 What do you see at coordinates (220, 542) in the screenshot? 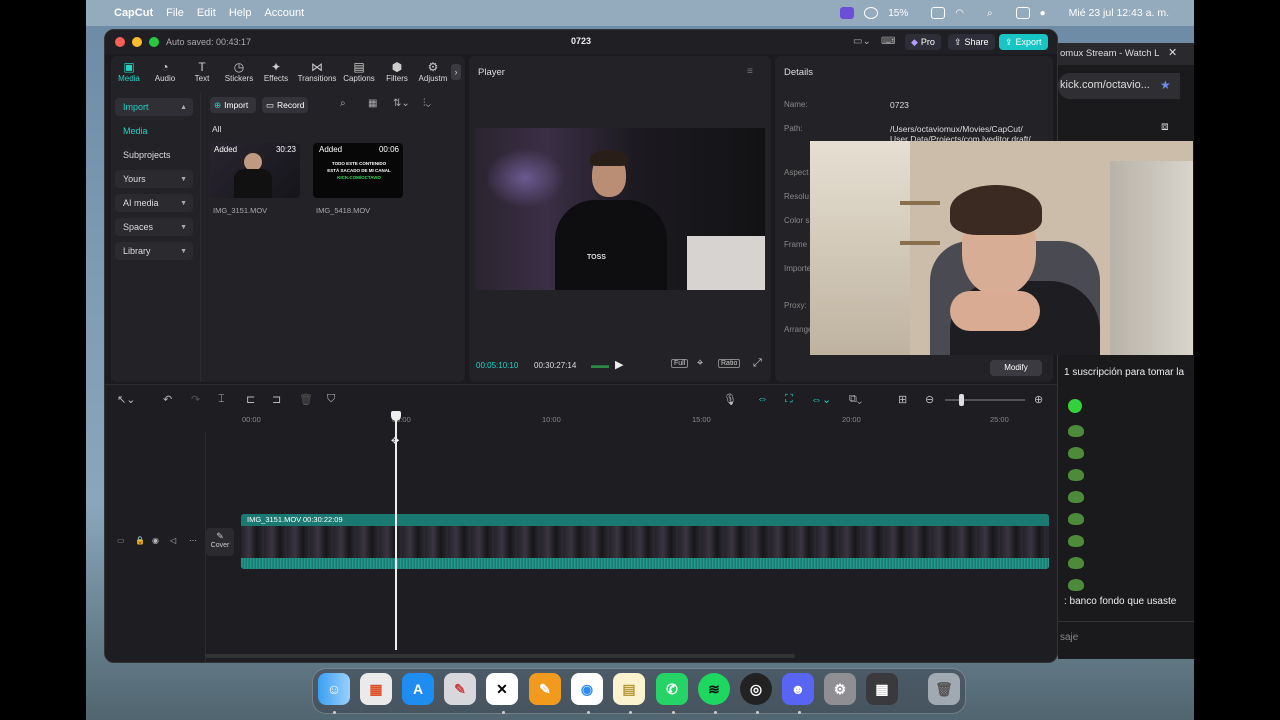
I see `cover-button: ✎ Cover` at bounding box center [220, 542].